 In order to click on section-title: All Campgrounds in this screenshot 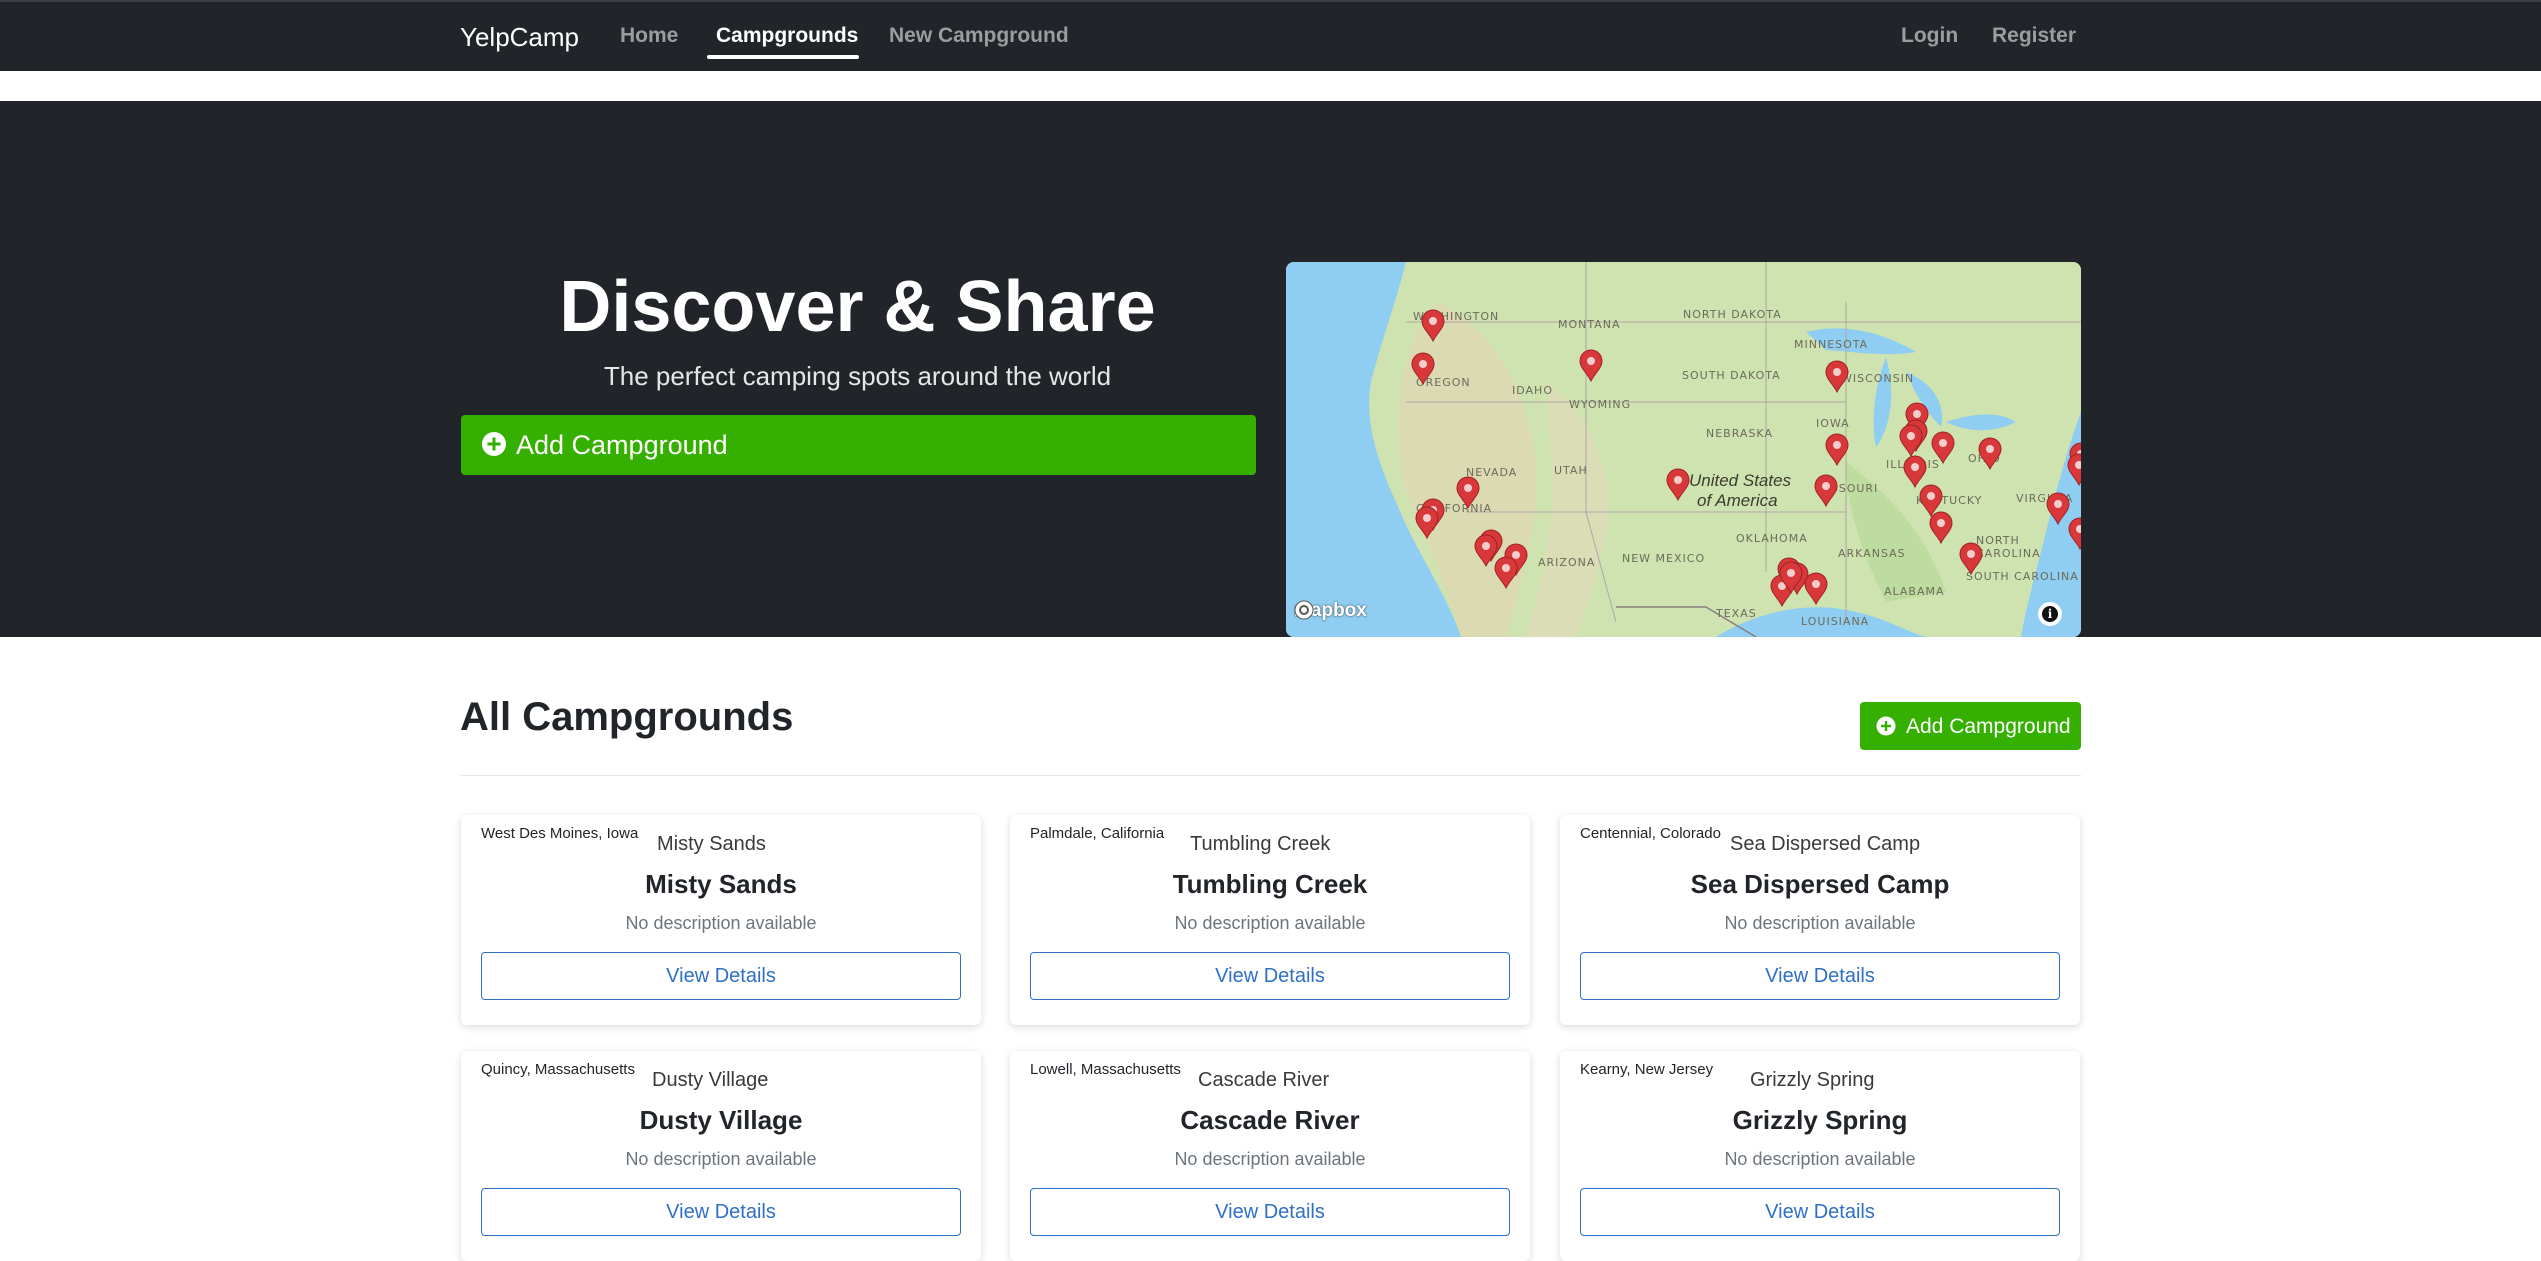, I will do `click(627, 717)`.